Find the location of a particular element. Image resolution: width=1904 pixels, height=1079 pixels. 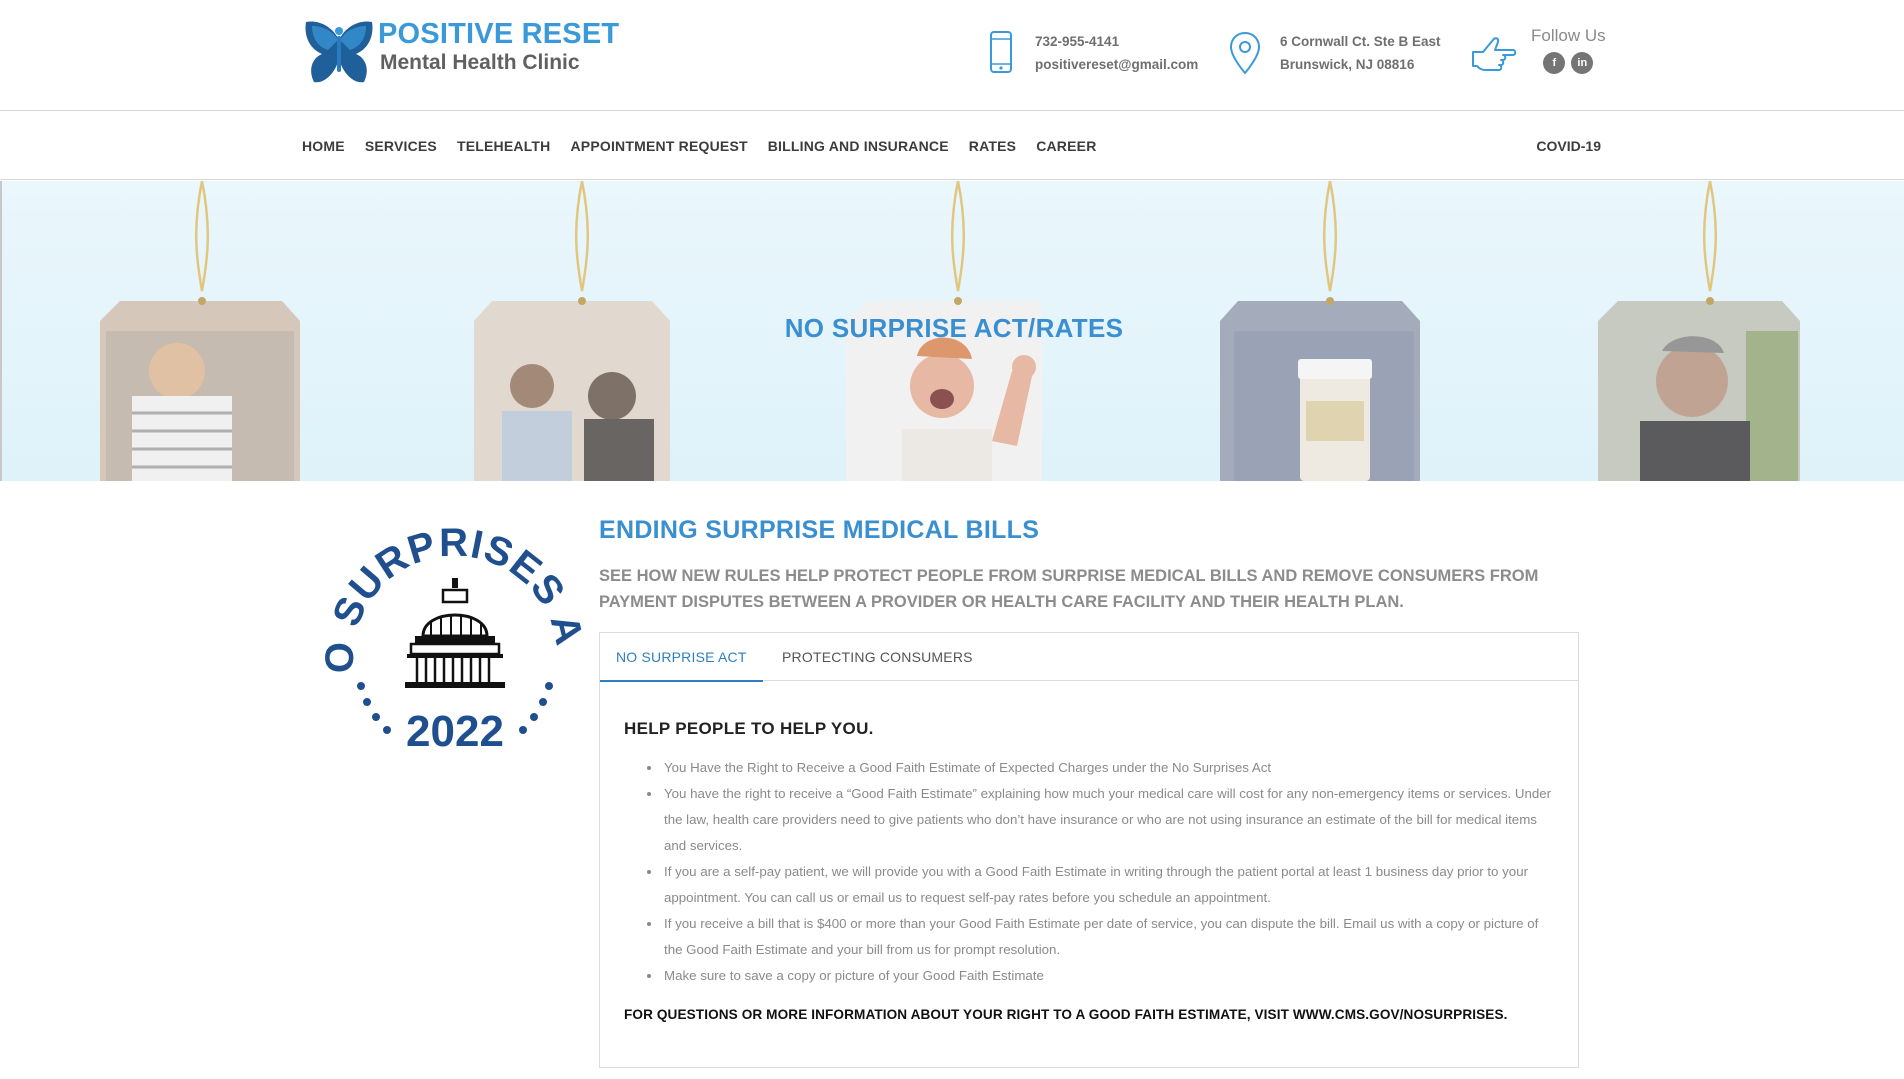

phone-number: 732-955-4141 is located at coordinates (1116, 41).